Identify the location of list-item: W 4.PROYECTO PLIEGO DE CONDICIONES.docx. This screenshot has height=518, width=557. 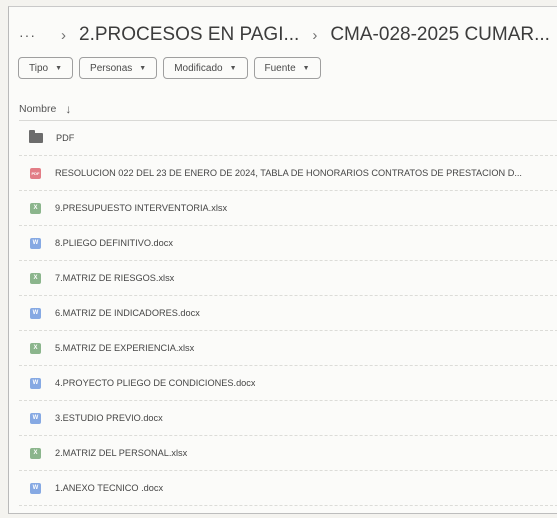
(288, 383).